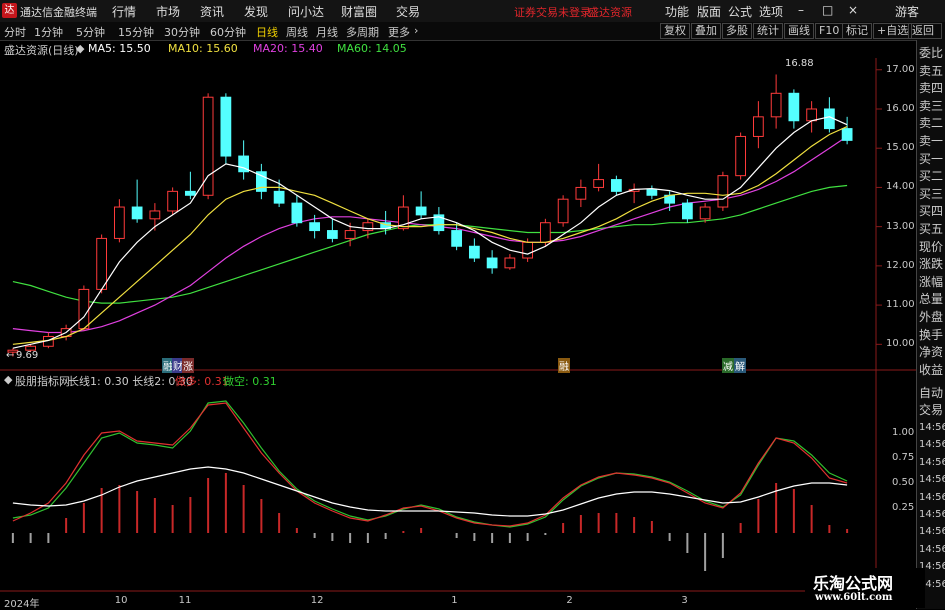 The height and width of the screenshot is (610, 945). Describe the element at coordinates (907, 11) in the screenshot. I see `guest-label: 游客` at that location.